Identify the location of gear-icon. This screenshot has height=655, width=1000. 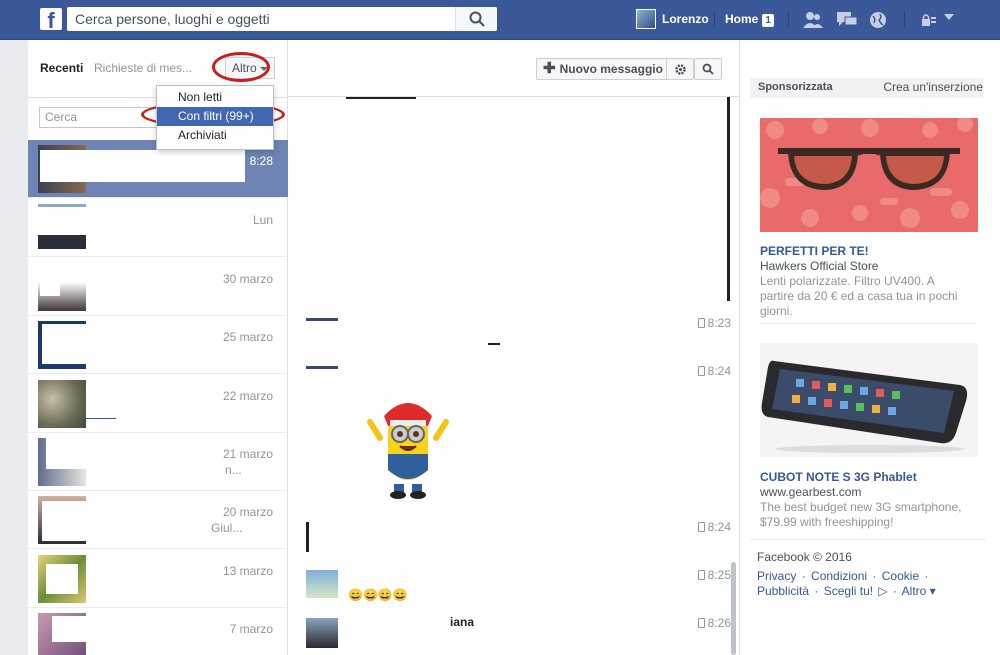
(680, 69).